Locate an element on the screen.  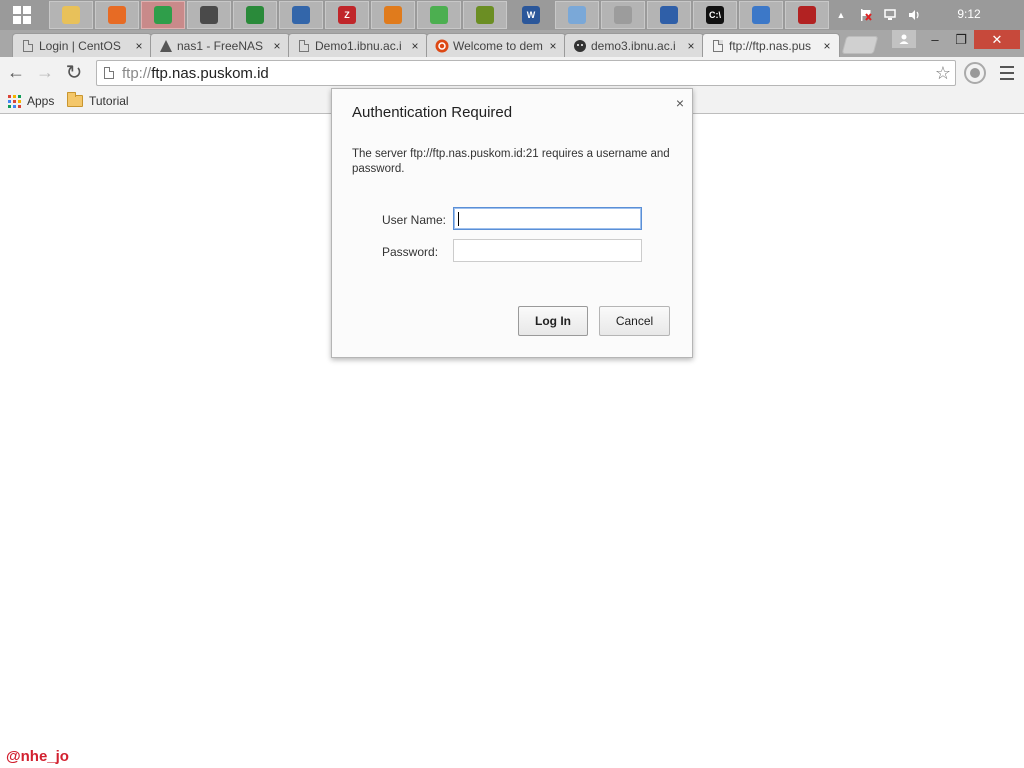
action-center-flag-icon is located at coordinates (866, 15).